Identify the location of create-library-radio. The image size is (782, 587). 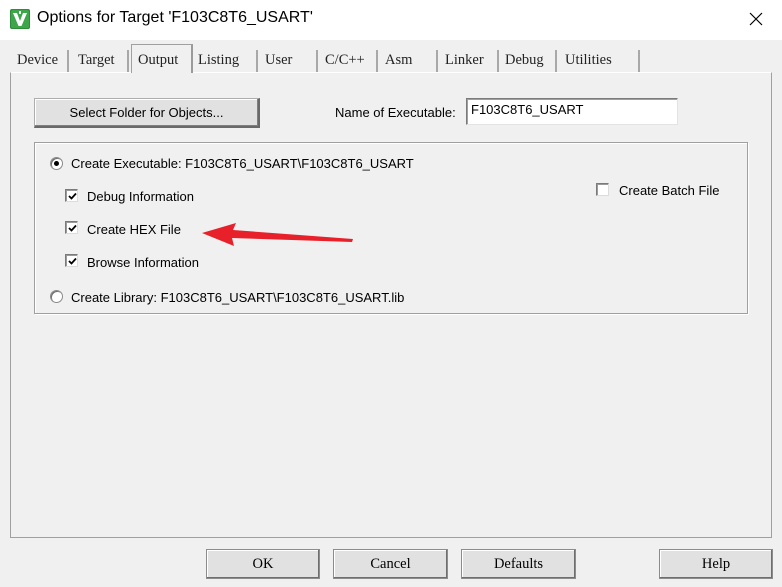
(56, 296).